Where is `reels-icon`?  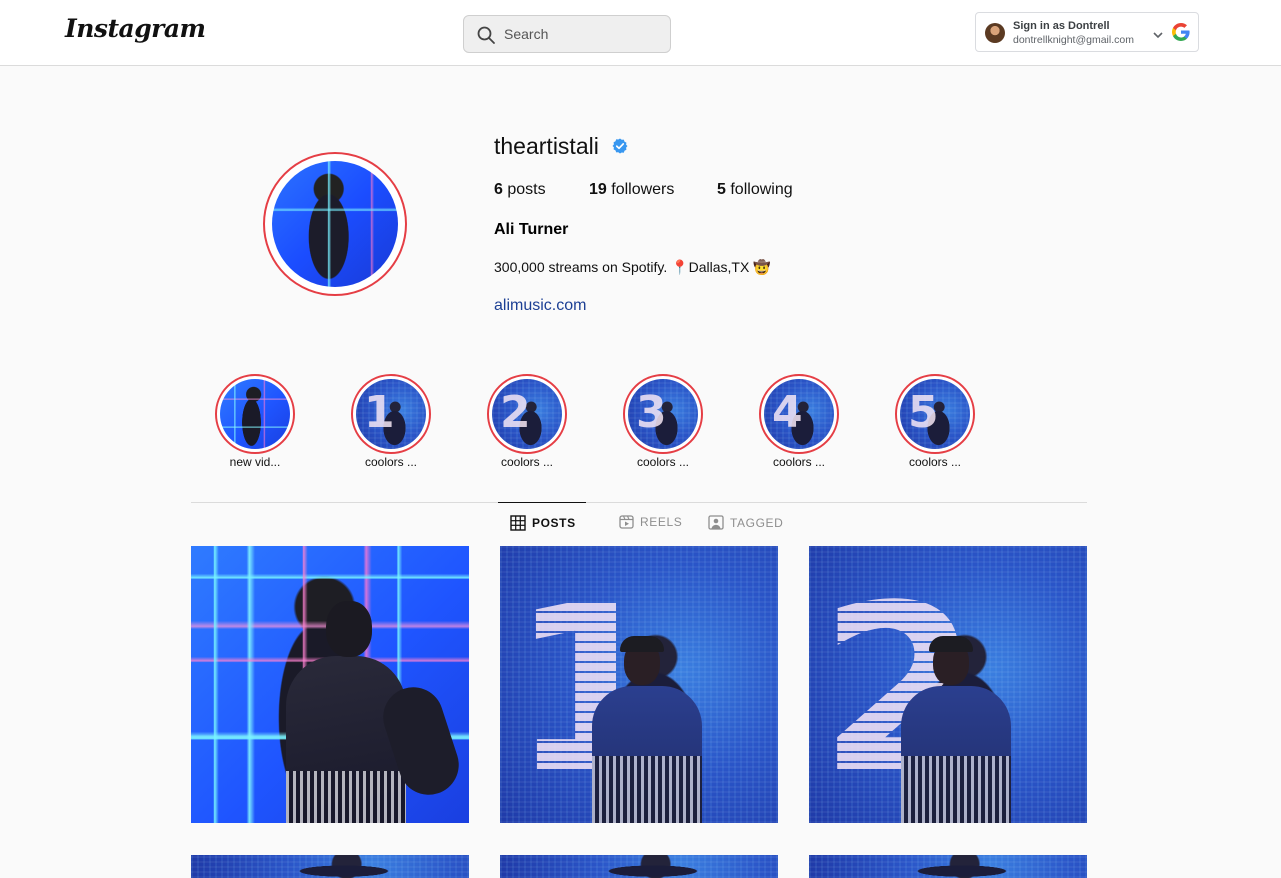 reels-icon is located at coordinates (626, 522).